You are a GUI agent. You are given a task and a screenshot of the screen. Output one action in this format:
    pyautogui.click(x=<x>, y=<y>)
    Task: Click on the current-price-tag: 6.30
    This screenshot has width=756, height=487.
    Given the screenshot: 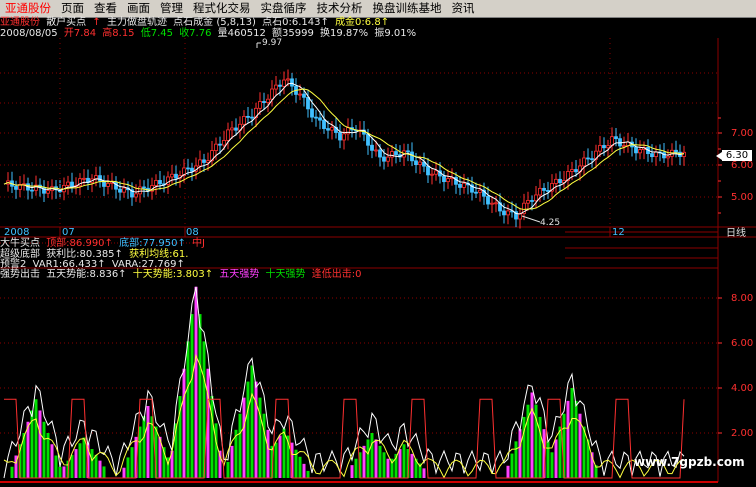 What is the action you would take?
    pyautogui.click(x=737, y=155)
    